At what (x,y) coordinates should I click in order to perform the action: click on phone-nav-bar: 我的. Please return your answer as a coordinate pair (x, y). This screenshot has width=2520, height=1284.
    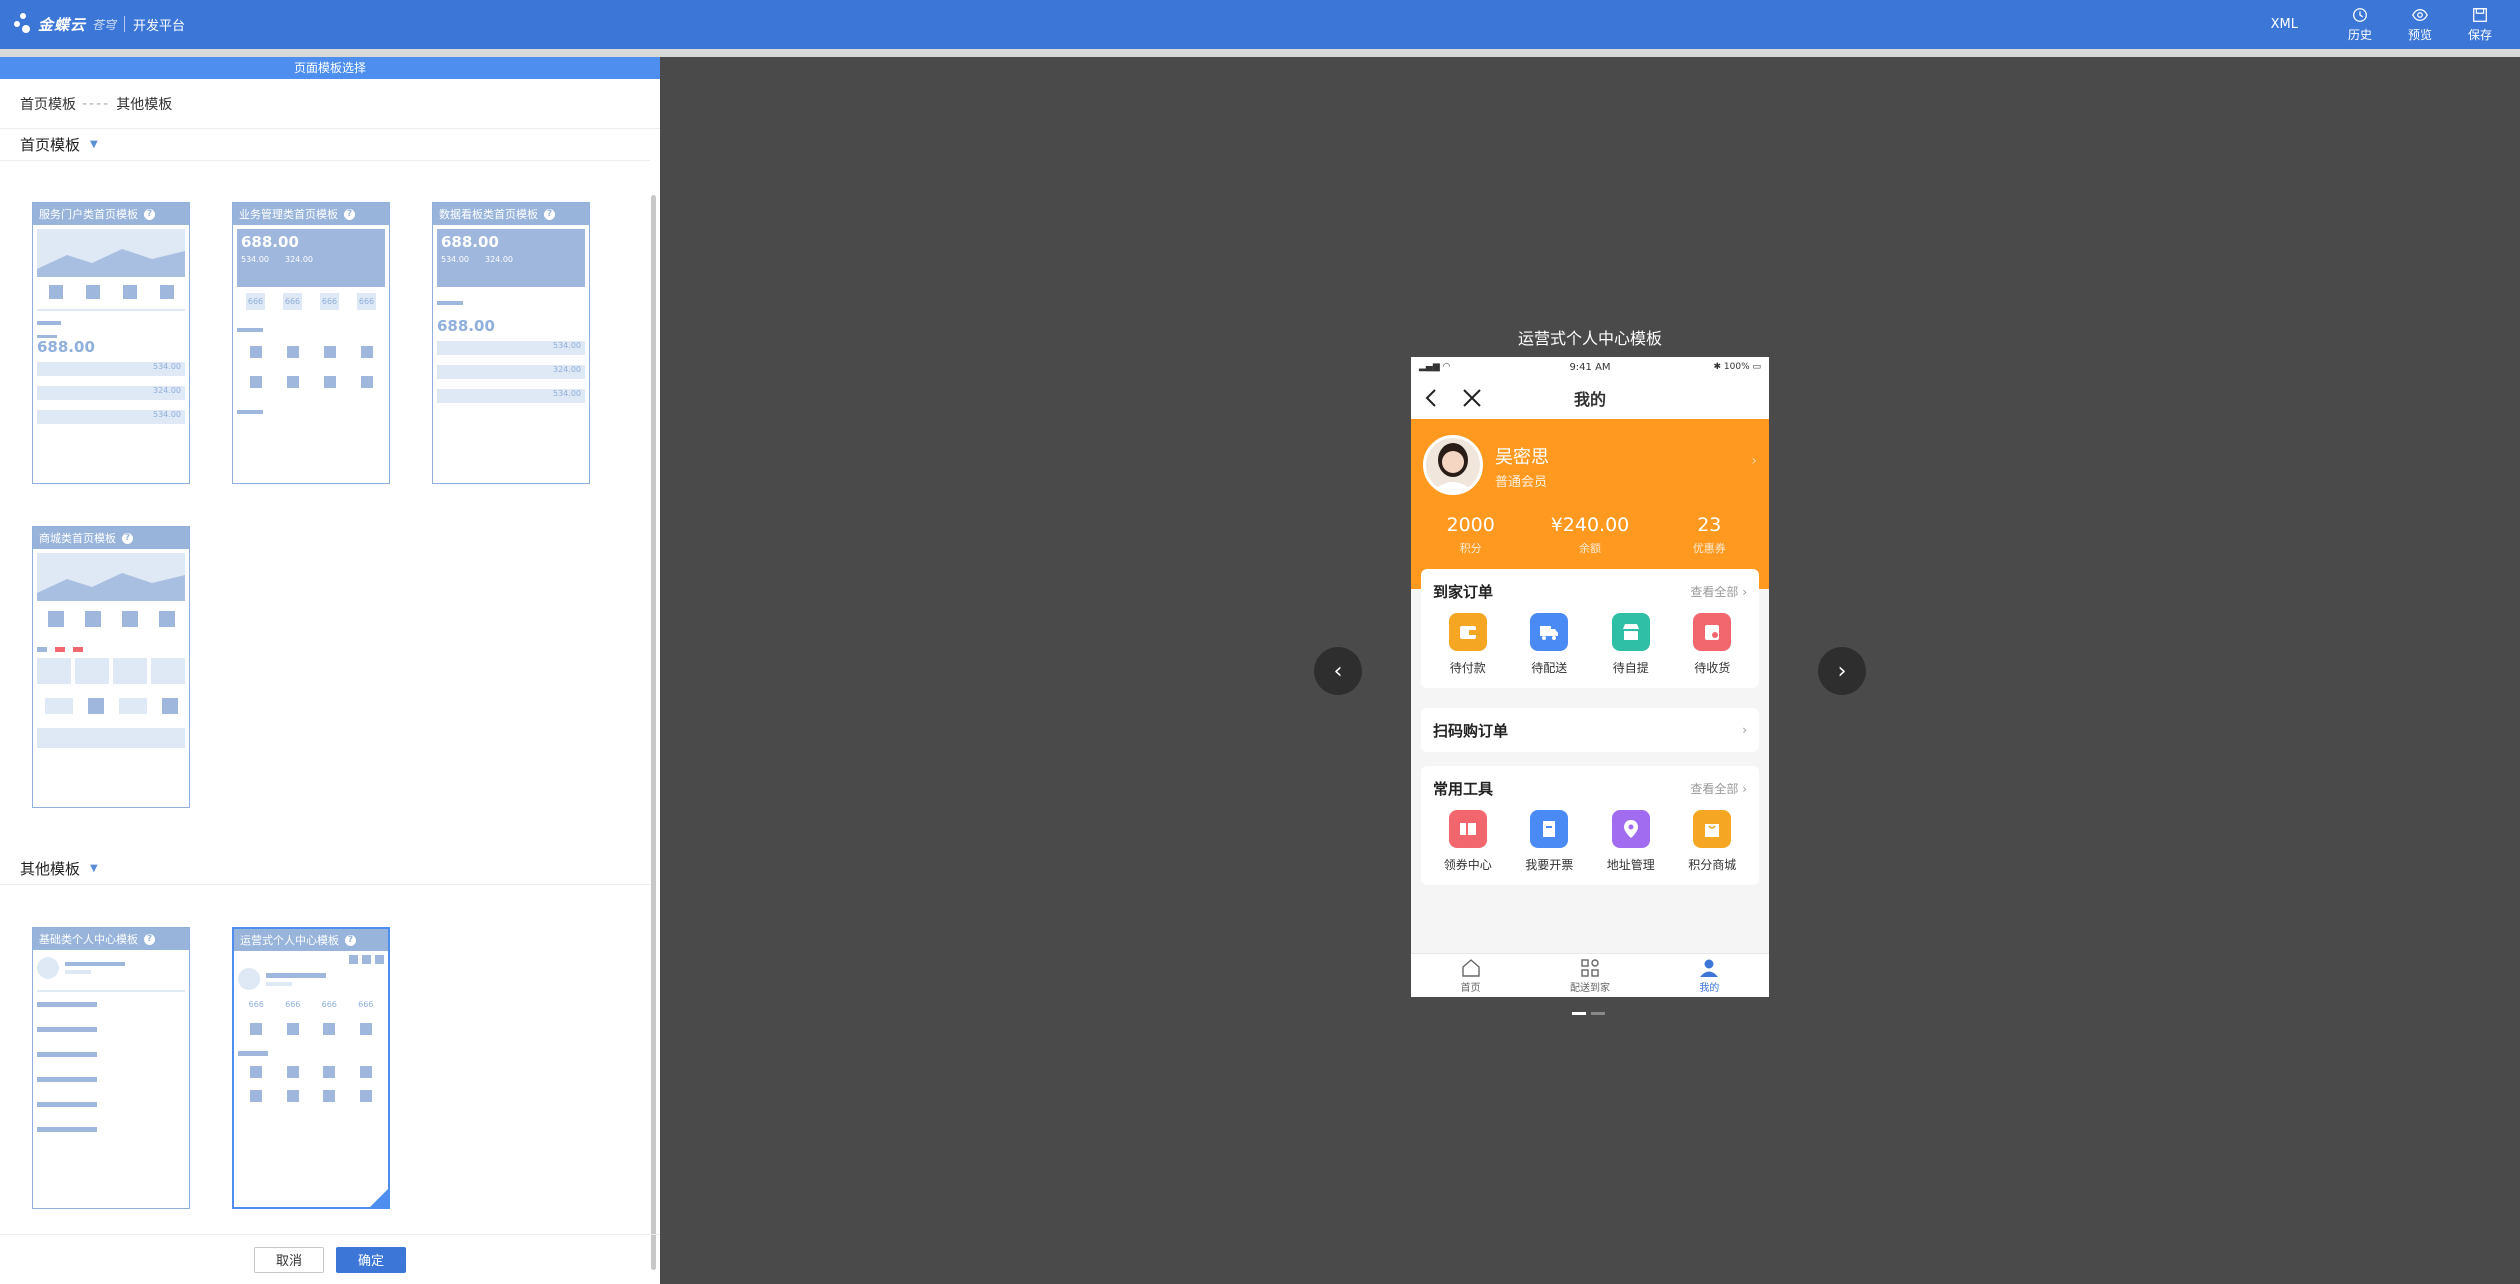
    Looking at the image, I should click on (1590, 398).